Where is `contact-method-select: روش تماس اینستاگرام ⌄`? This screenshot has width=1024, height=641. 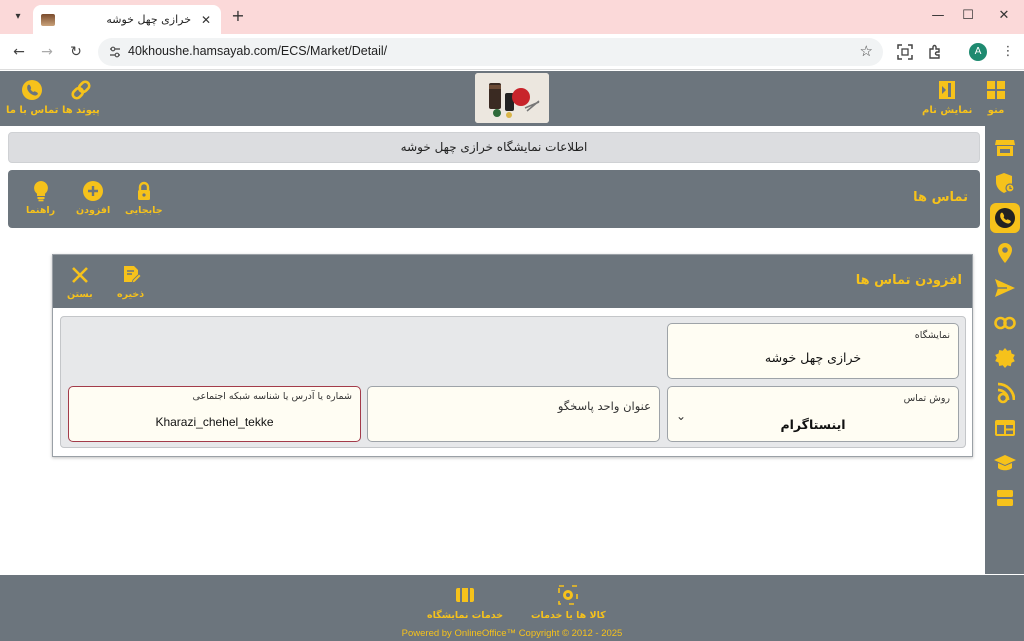
contact-method-select: روش تماس اینستاگرام ⌄ is located at coordinates (813, 414).